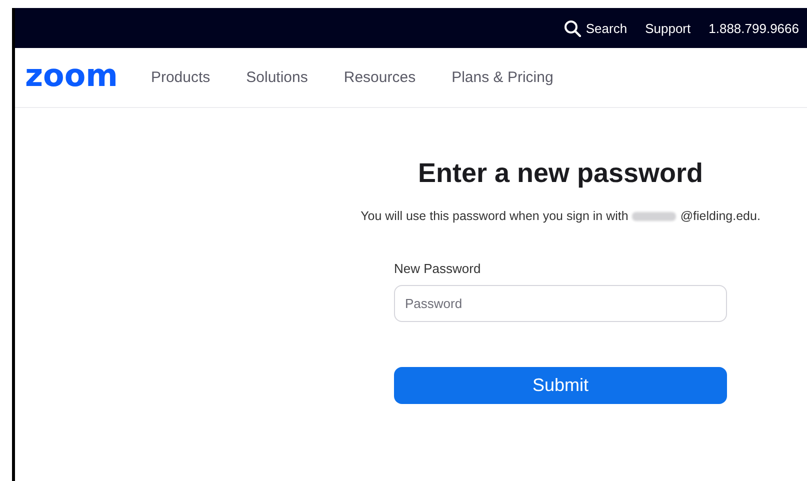  Describe the element at coordinates (438, 268) in the screenshot. I see `field-label: New Password` at that location.